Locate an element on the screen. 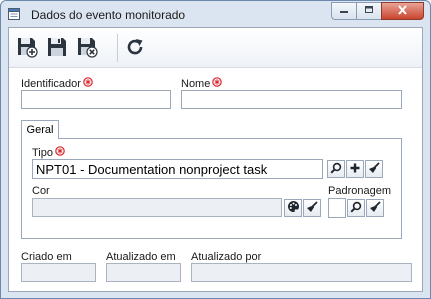 The width and height of the screenshot is (431, 299). plus-icon is located at coordinates (355, 169).